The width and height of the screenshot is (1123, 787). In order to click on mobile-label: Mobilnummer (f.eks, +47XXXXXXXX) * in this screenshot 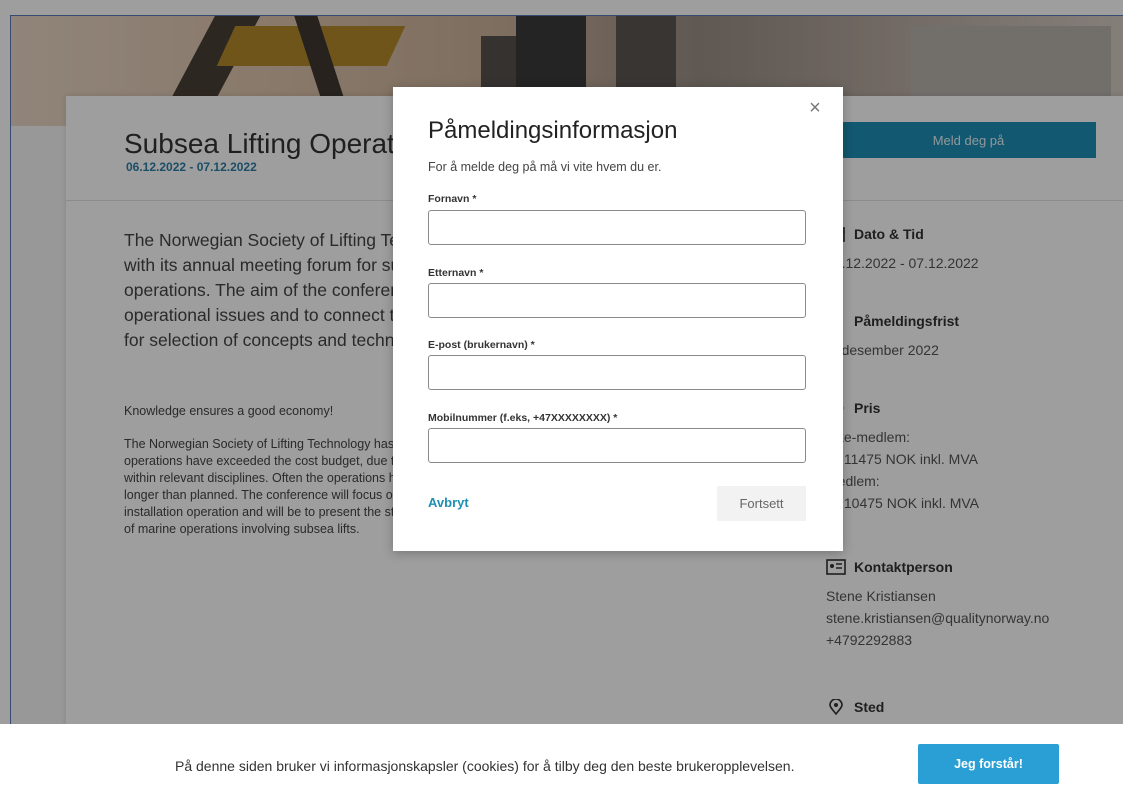, I will do `click(523, 418)`.